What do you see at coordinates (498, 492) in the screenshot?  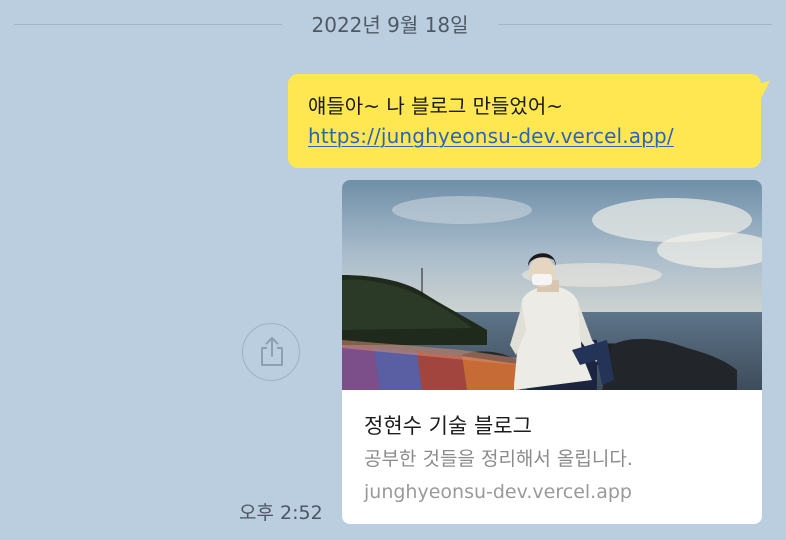 I see `preview-domain: junghyeonsu-dev.vercel.app` at bounding box center [498, 492].